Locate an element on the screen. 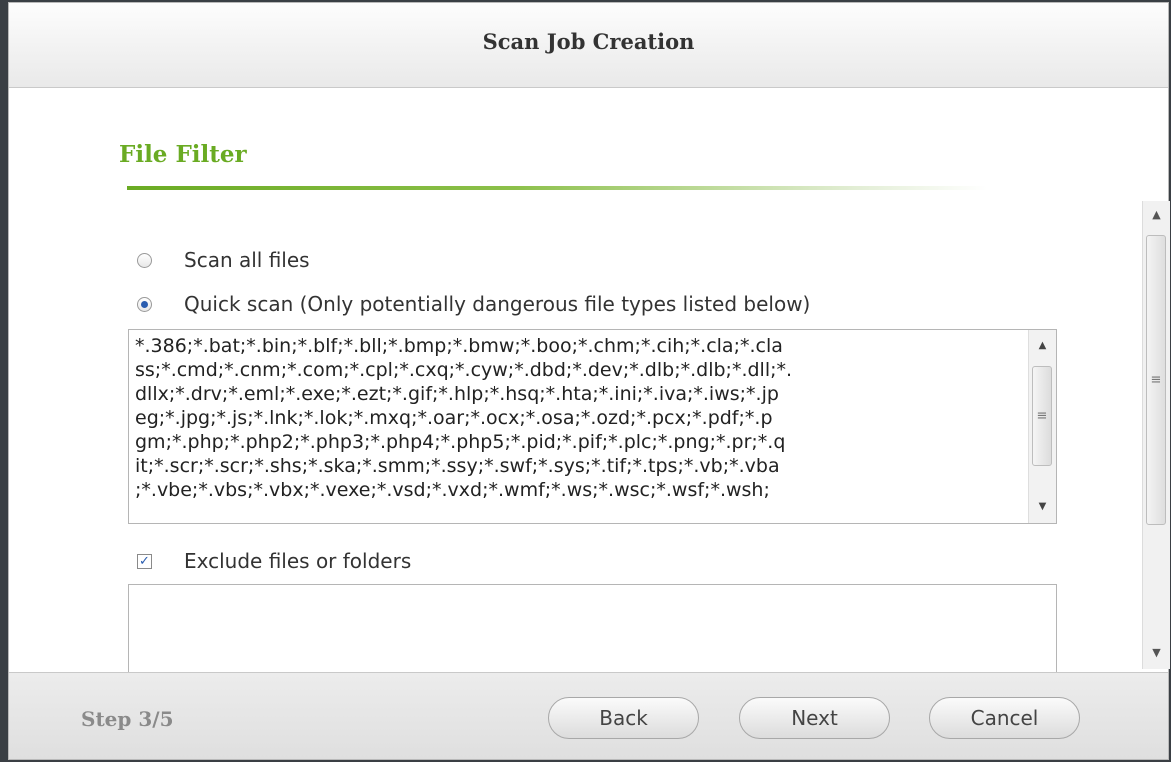  step-indicator: Step 3/5 is located at coordinates (127, 719).